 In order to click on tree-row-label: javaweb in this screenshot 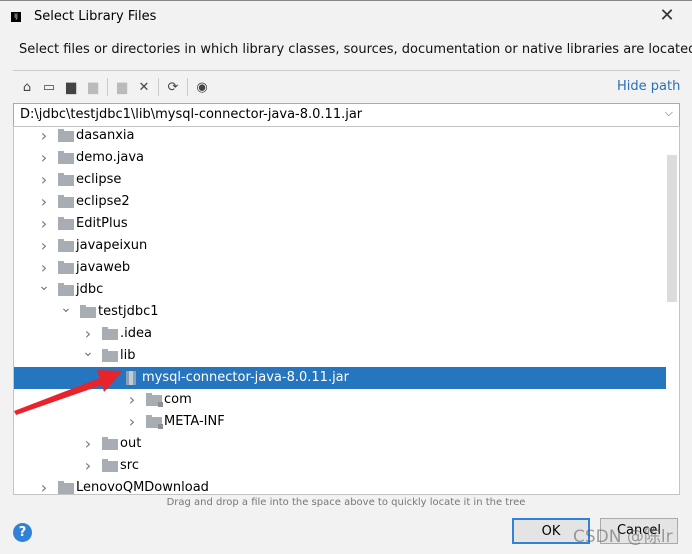, I will do `click(103, 267)`.